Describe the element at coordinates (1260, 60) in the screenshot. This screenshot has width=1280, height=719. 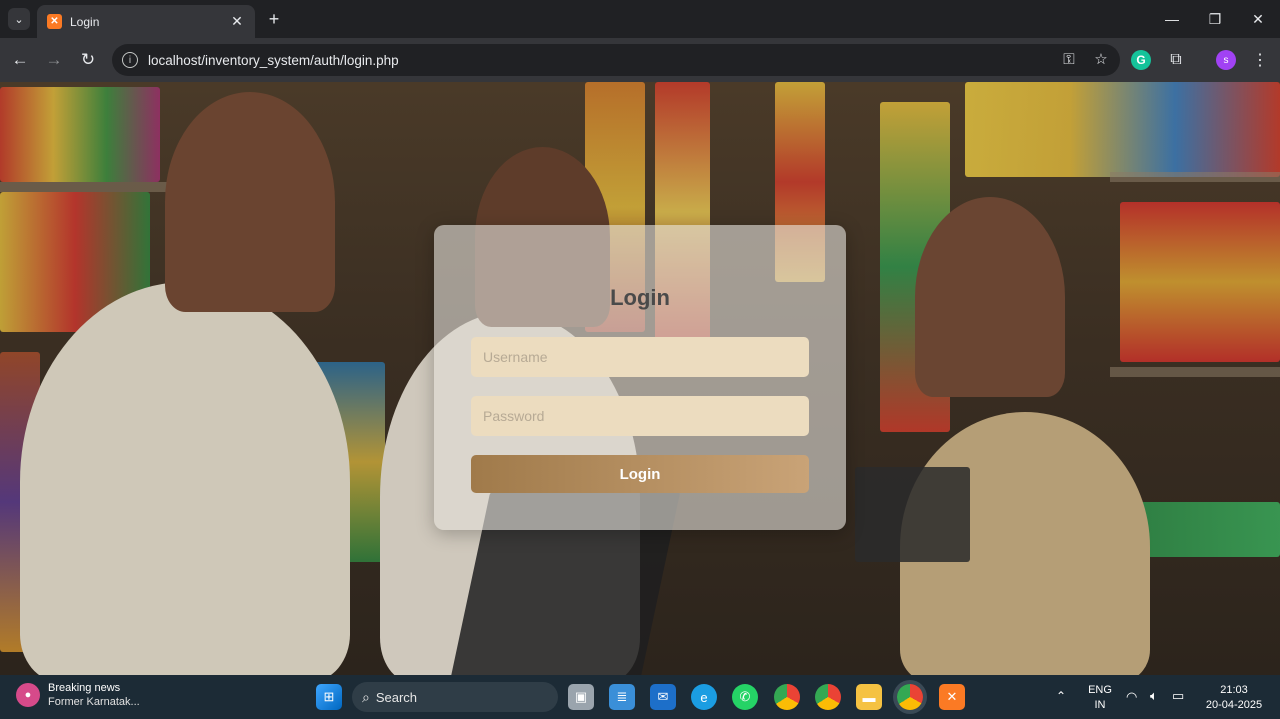
I see `menu-dots-icon: ⋮` at that location.